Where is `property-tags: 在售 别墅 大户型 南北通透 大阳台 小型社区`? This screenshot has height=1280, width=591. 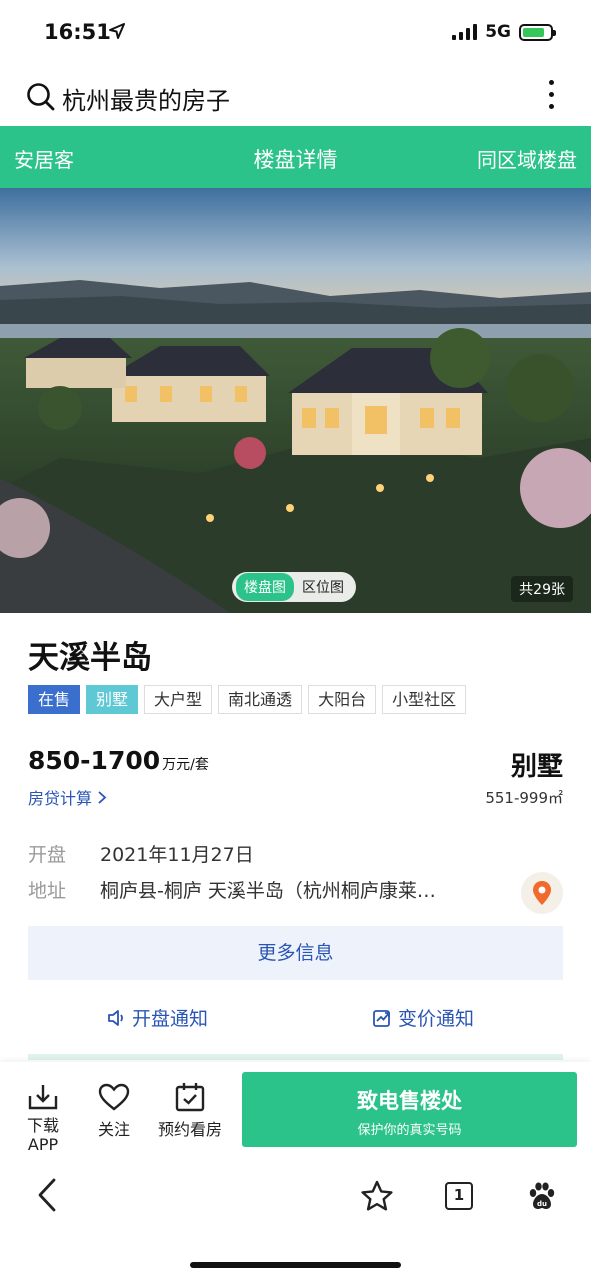
property-tags: 在售 别墅 大户型 南北通透 大阳台 小型社区 is located at coordinates (247, 699).